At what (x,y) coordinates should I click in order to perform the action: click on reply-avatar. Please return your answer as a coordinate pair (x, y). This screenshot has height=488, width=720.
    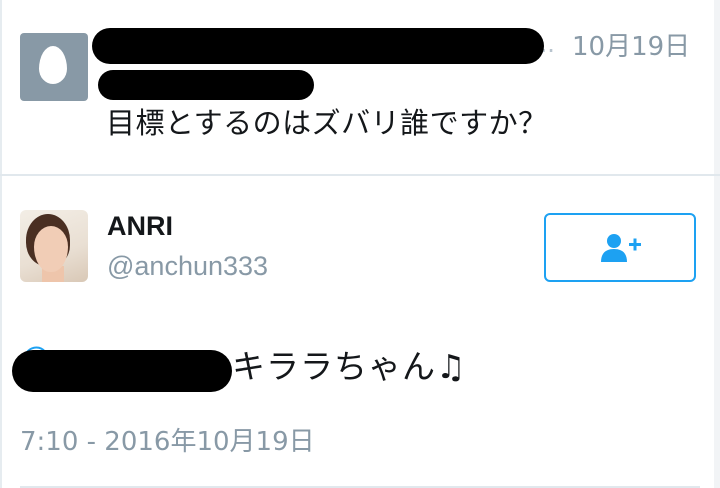
    Looking at the image, I should click on (54, 67).